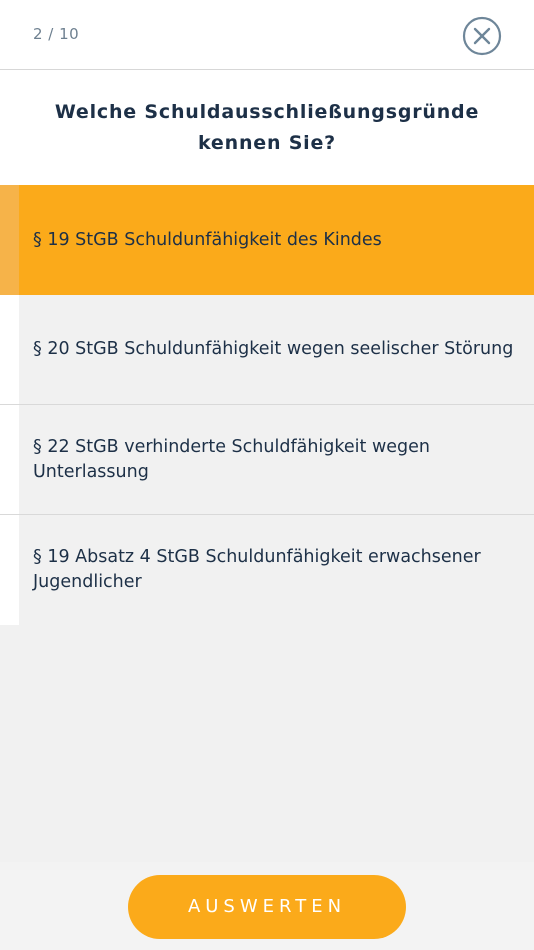  I want to click on close-button, so click(482, 36).